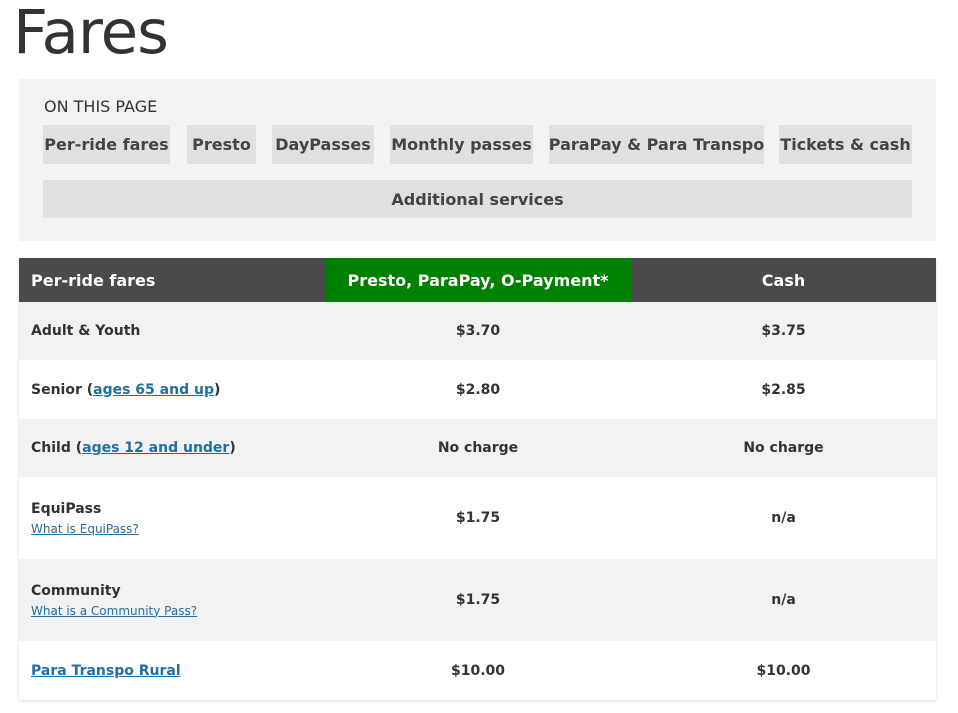 The height and width of the screenshot is (713, 958). I want to click on fare-type-label: Child (ages 12 and under), so click(172, 448).